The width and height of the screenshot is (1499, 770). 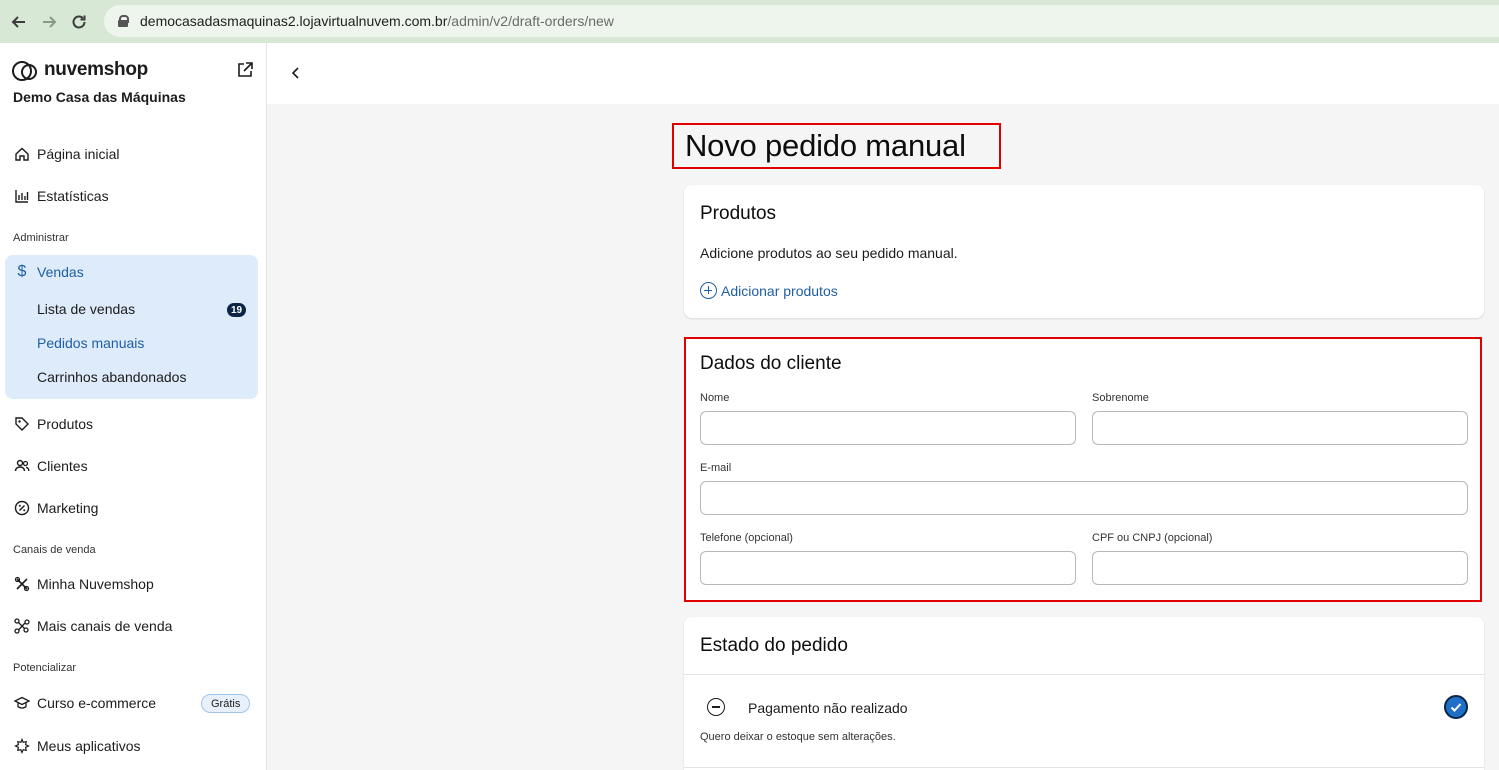 What do you see at coordinates (22, 424) in the screenshot?
I see `tag-icon` at bounding box center [22, 424].